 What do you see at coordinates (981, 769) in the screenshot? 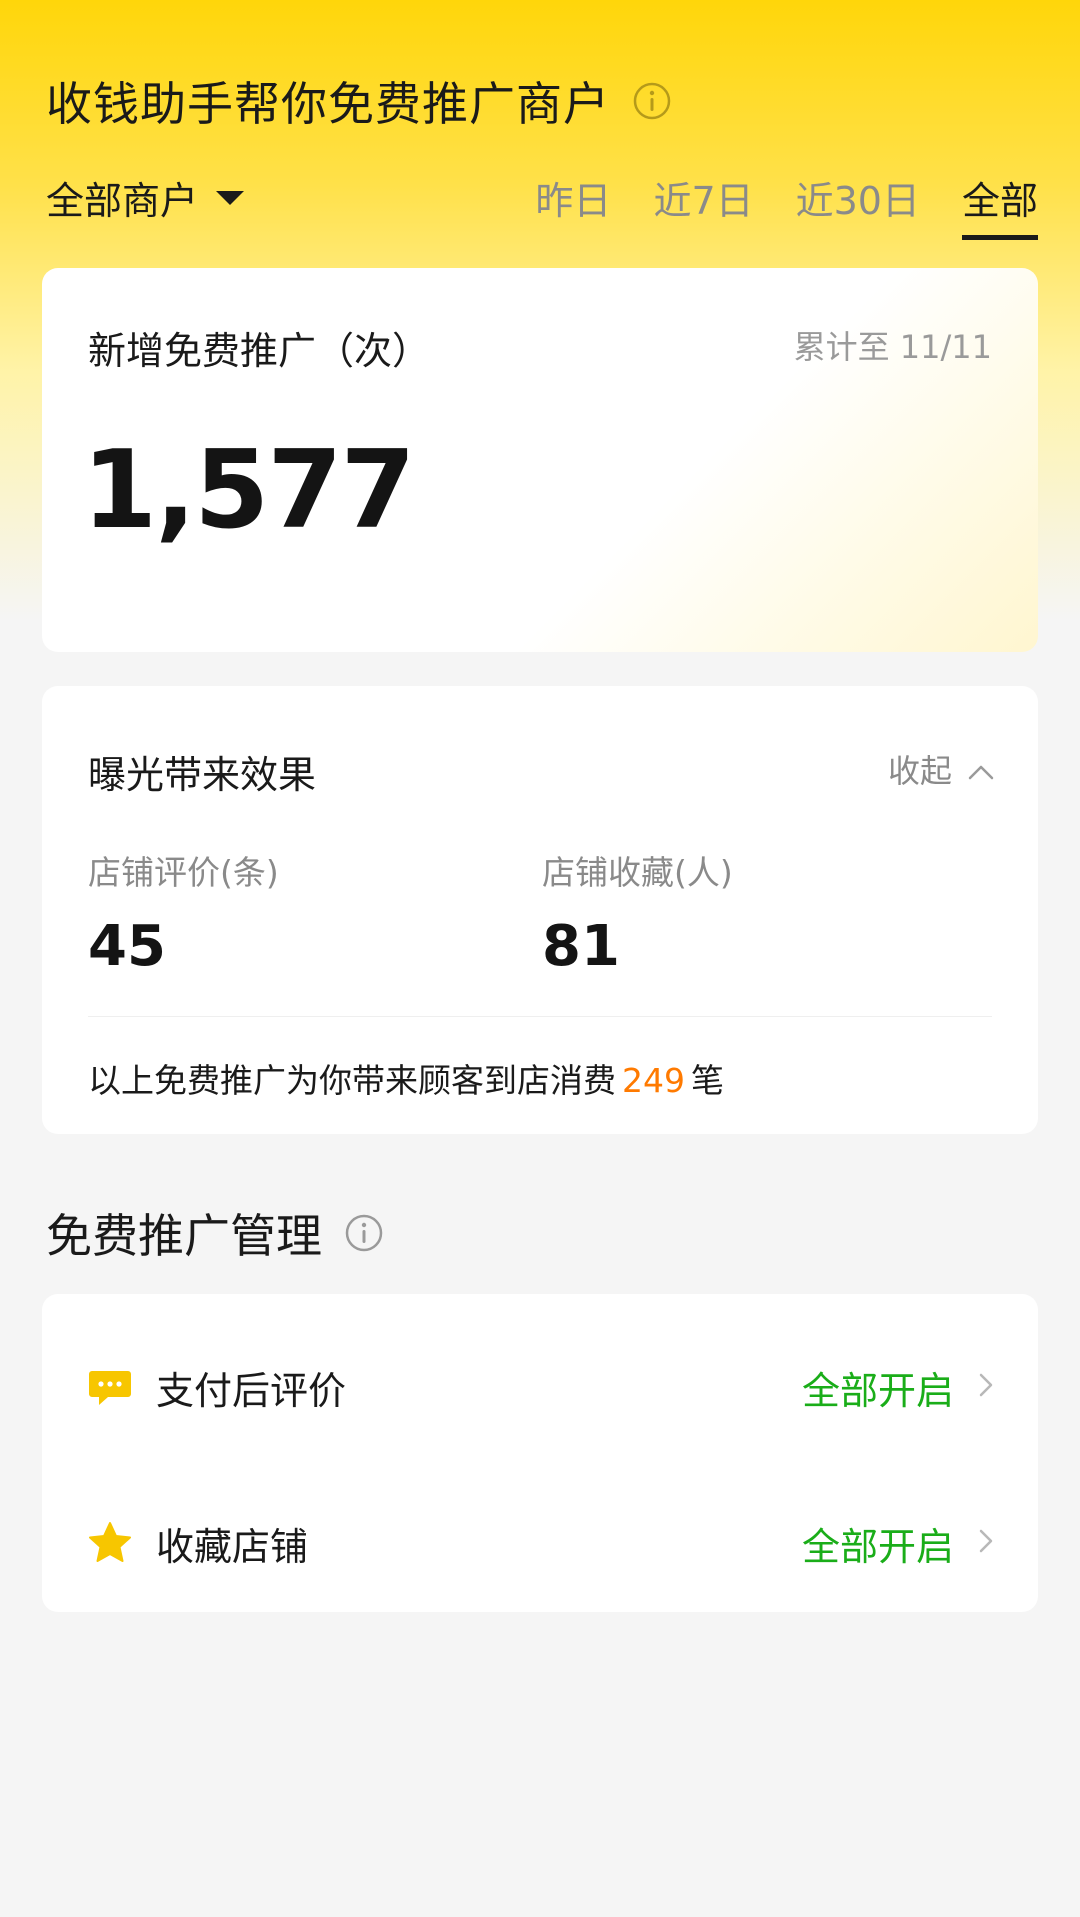
I see `chevron-up-icon` at bounding box center [981, 769].